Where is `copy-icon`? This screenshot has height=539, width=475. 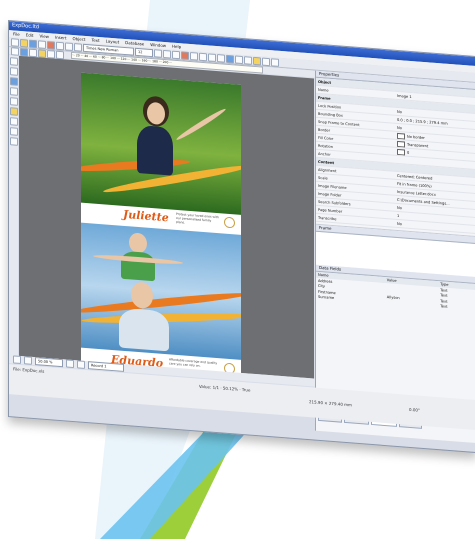
copy-icon is located at coordinates (60, 45).